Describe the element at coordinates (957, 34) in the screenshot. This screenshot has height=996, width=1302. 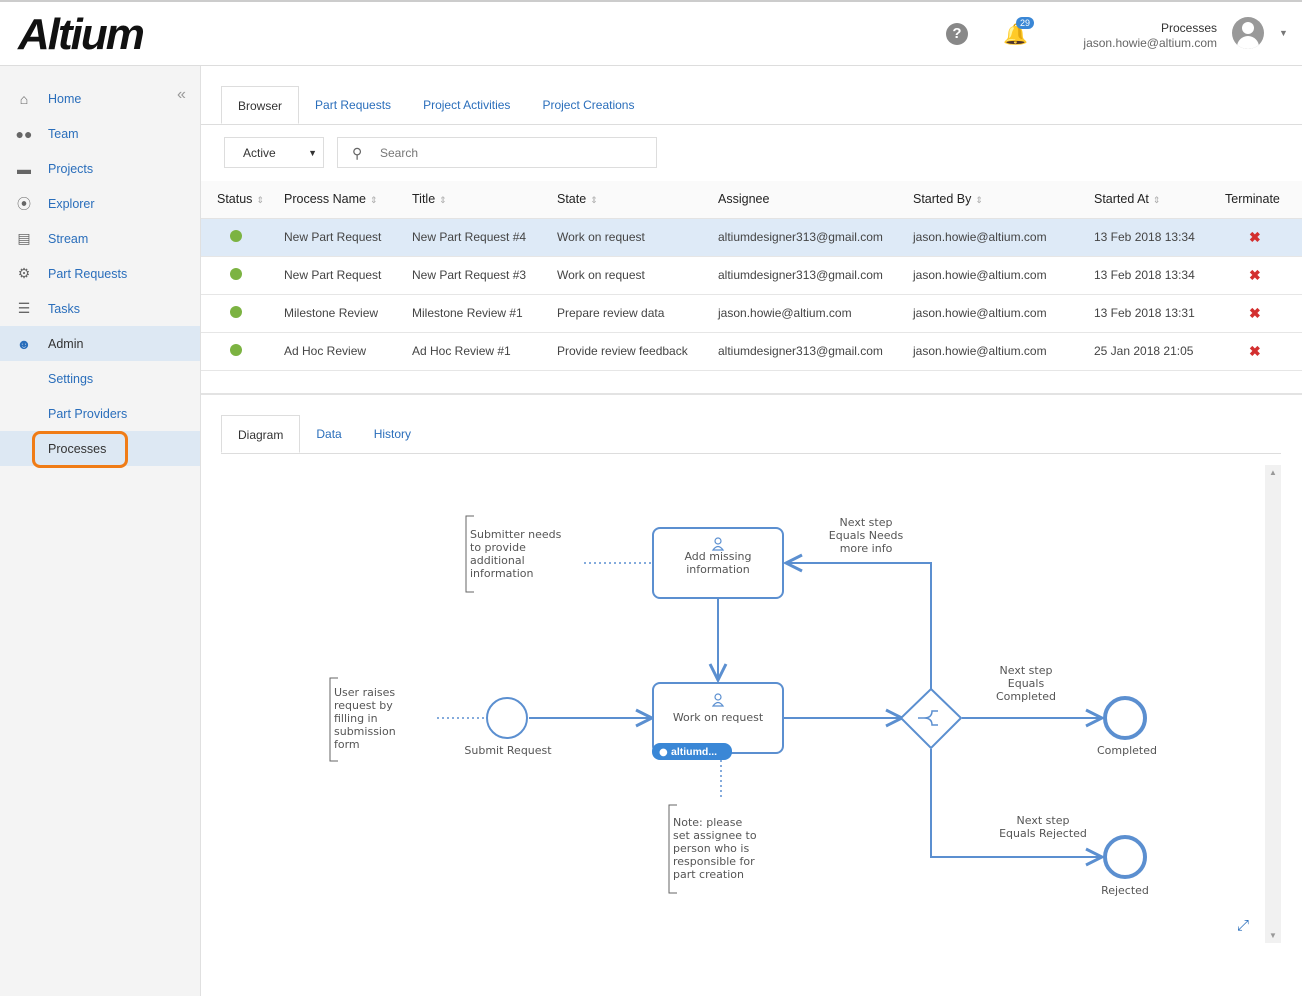
I see `help-icon: ?` at that location.